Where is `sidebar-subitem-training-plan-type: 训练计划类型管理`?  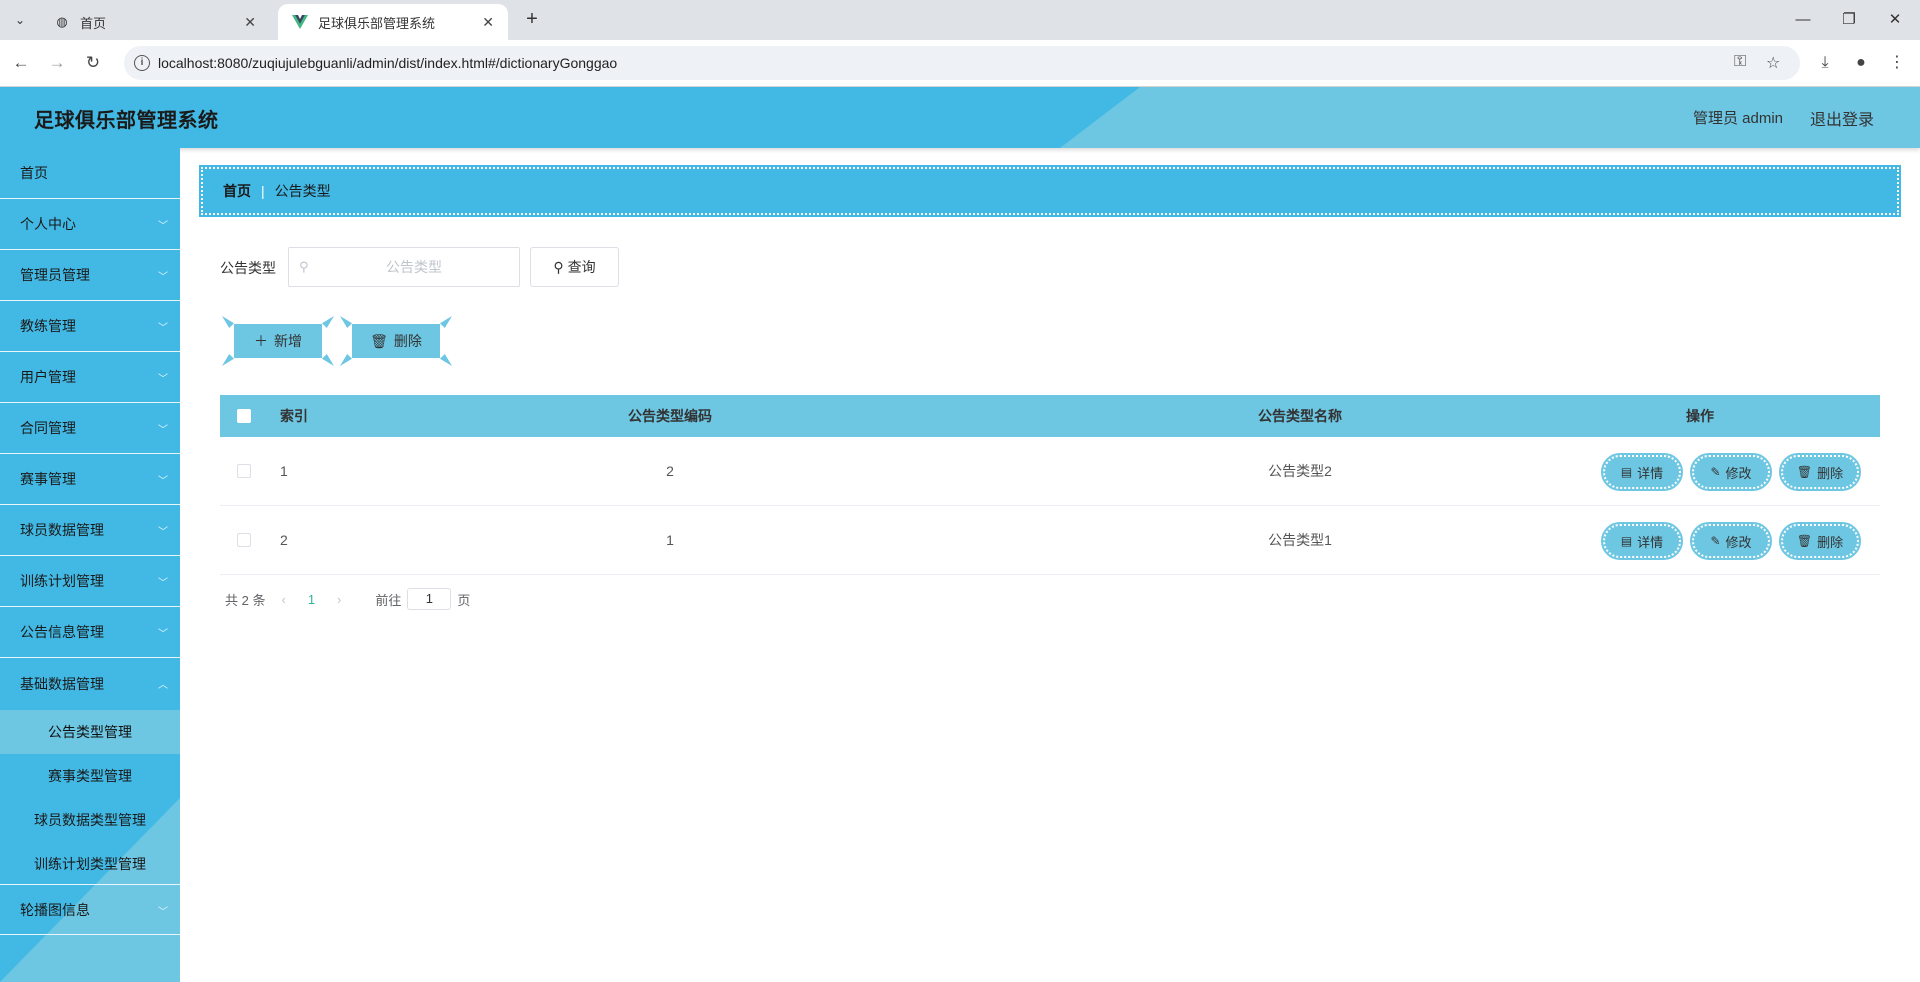
sidebar-subitem-training-plan-type: 训练计划类型管理 is located at coordinates (90, 864).